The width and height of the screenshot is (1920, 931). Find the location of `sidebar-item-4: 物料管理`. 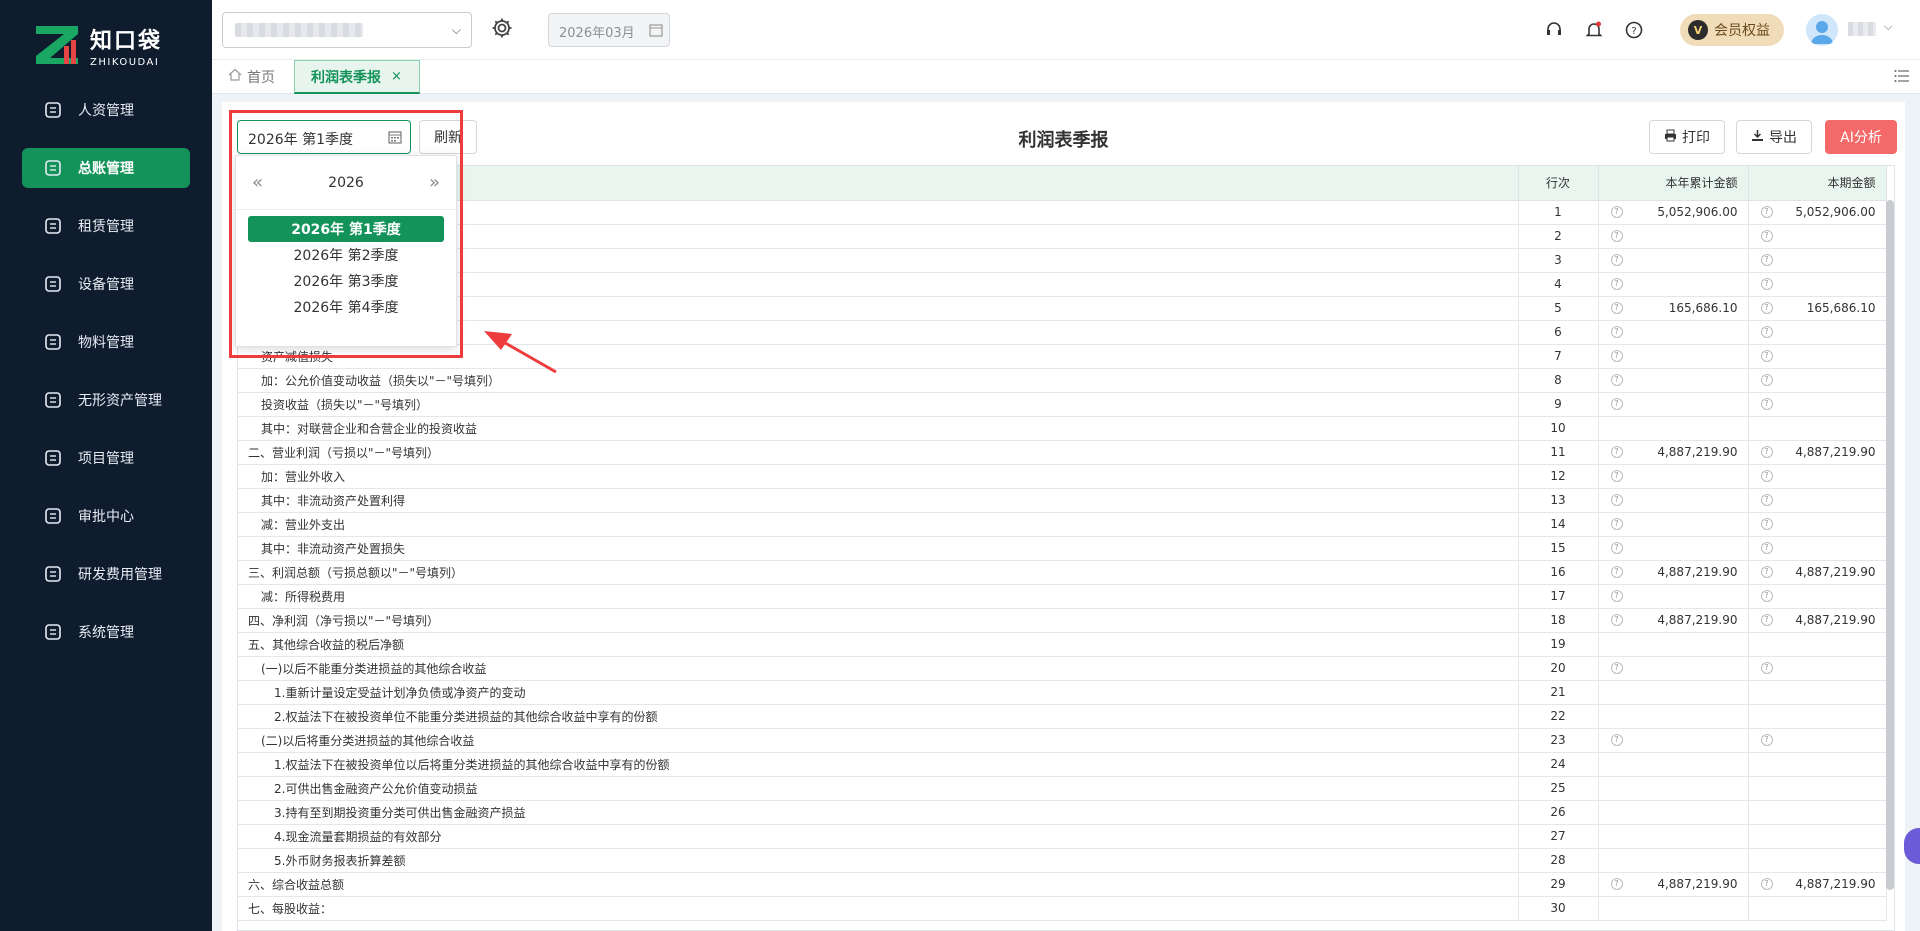

sidebar-item-4: 物料管理 is located at coordinates (106, 342).